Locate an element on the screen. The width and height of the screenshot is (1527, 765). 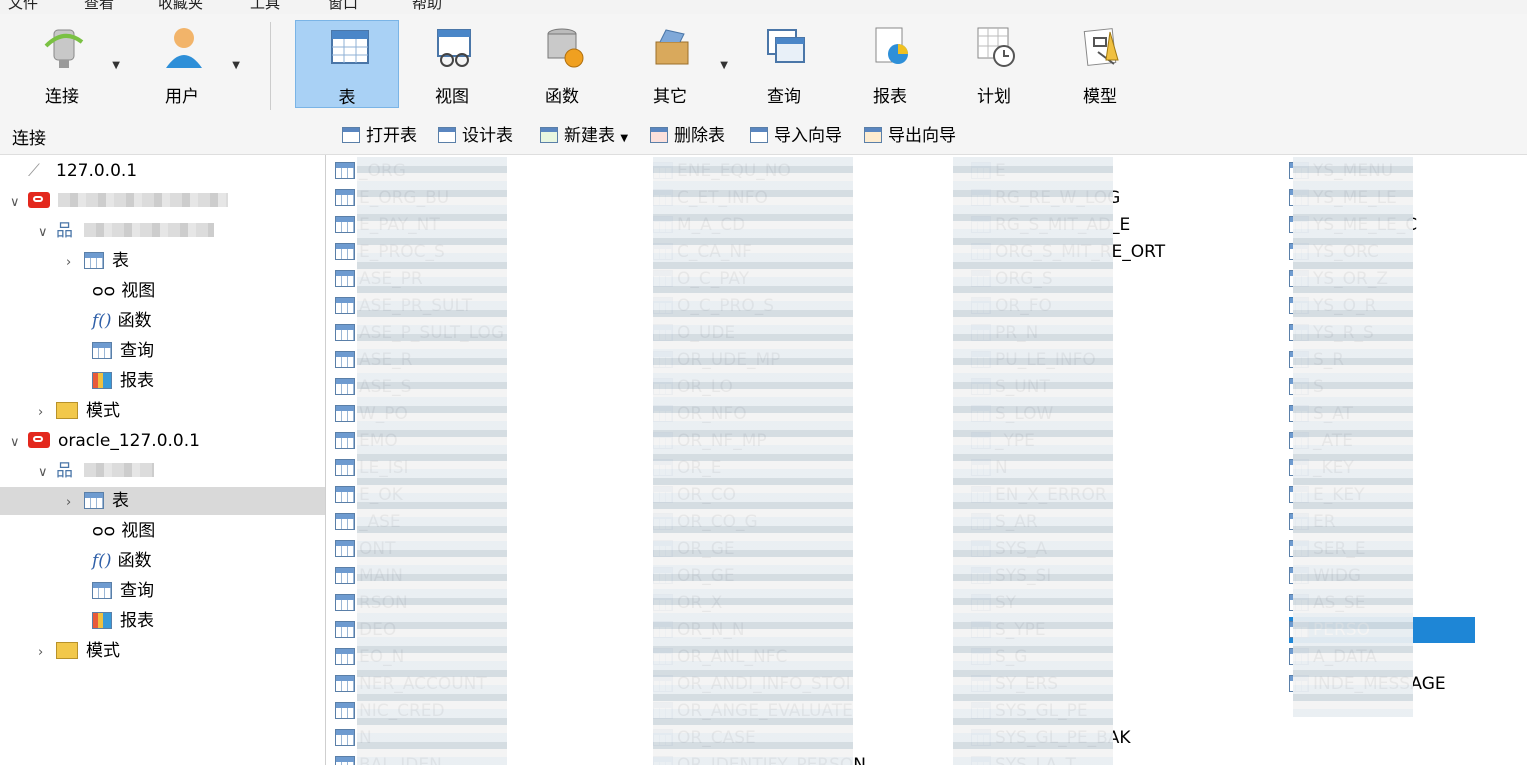
export-wizard-button: 导出向导 is located at coordinates (910, 136).